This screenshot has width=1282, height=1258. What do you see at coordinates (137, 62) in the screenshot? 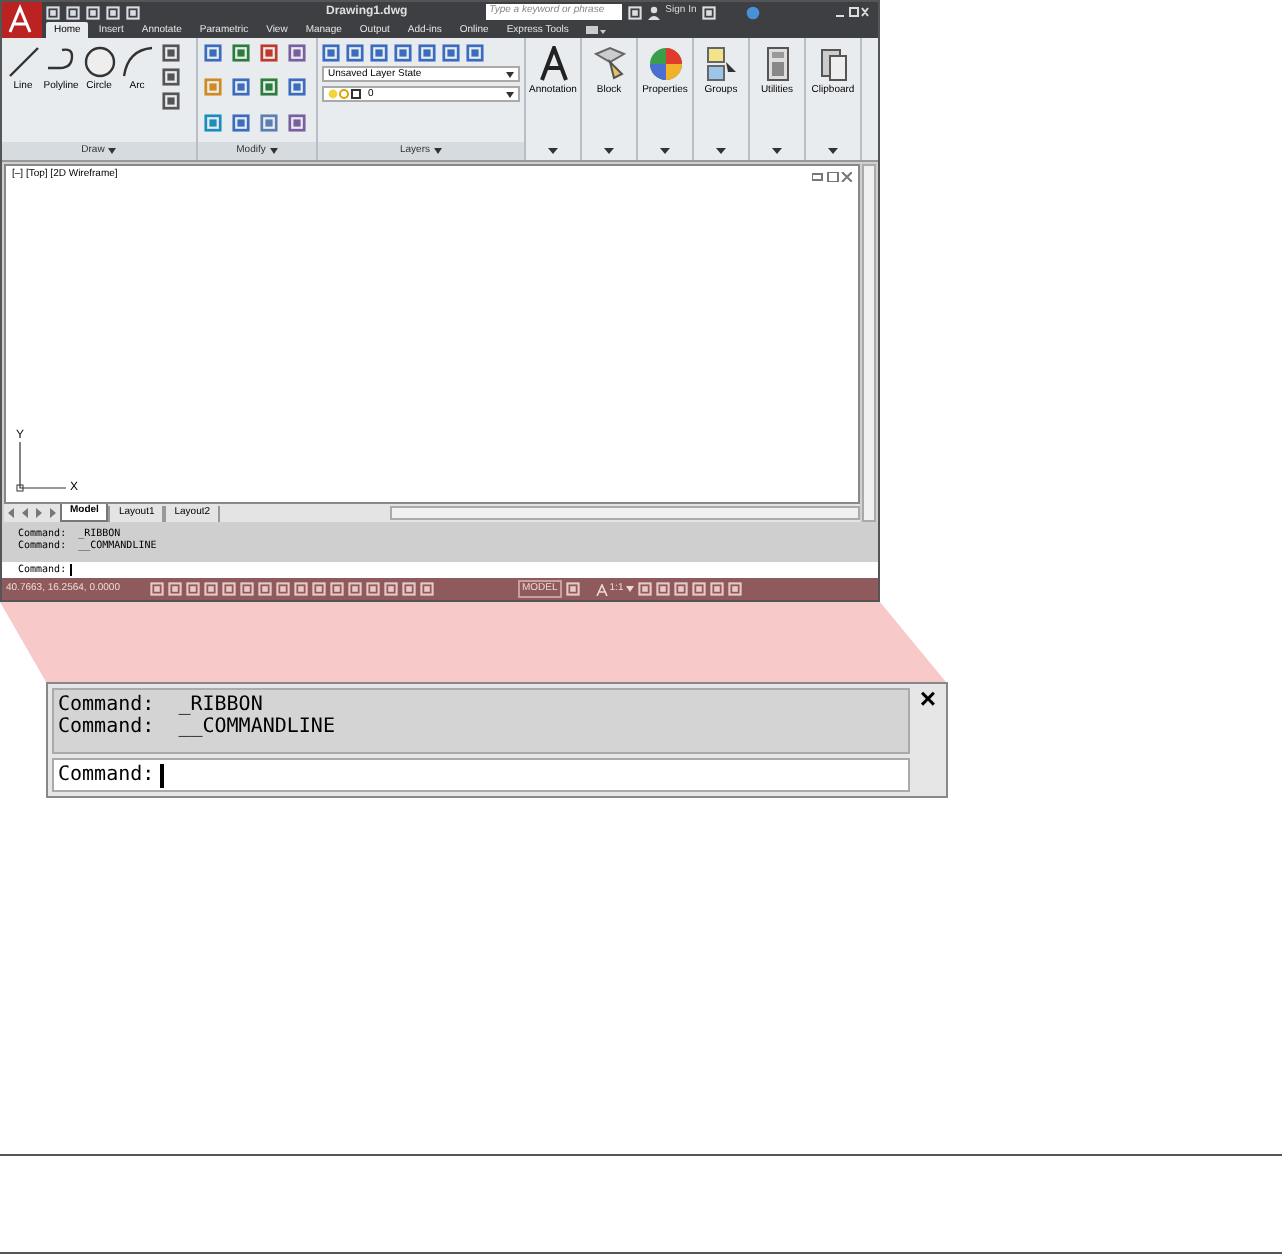
I see `arc-icon` at bounding box center [137, 62].